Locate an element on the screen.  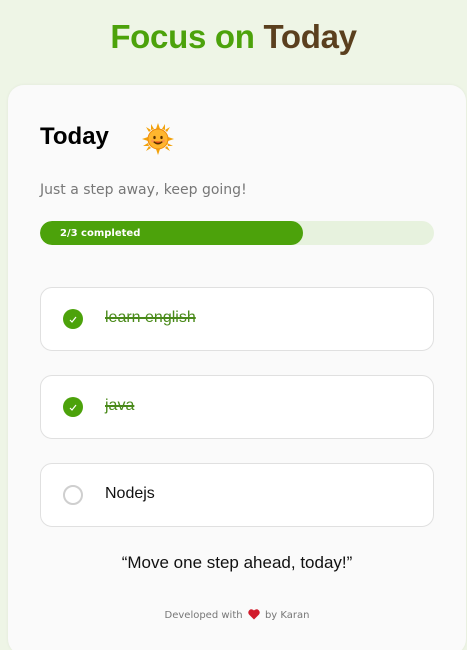
app-title: Focus on Today is located at coordinates (233, 37).